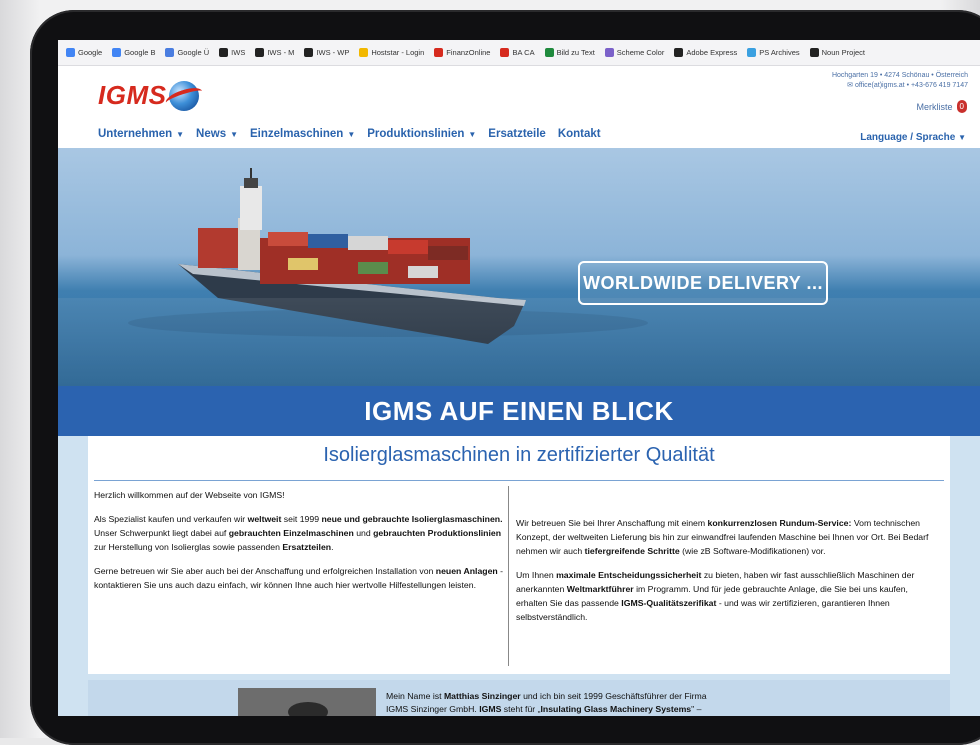  What do you see at coordinates (851, 85) in the screenshot?
I see `mail-icon: ✉` at bounding box center [851, 85].